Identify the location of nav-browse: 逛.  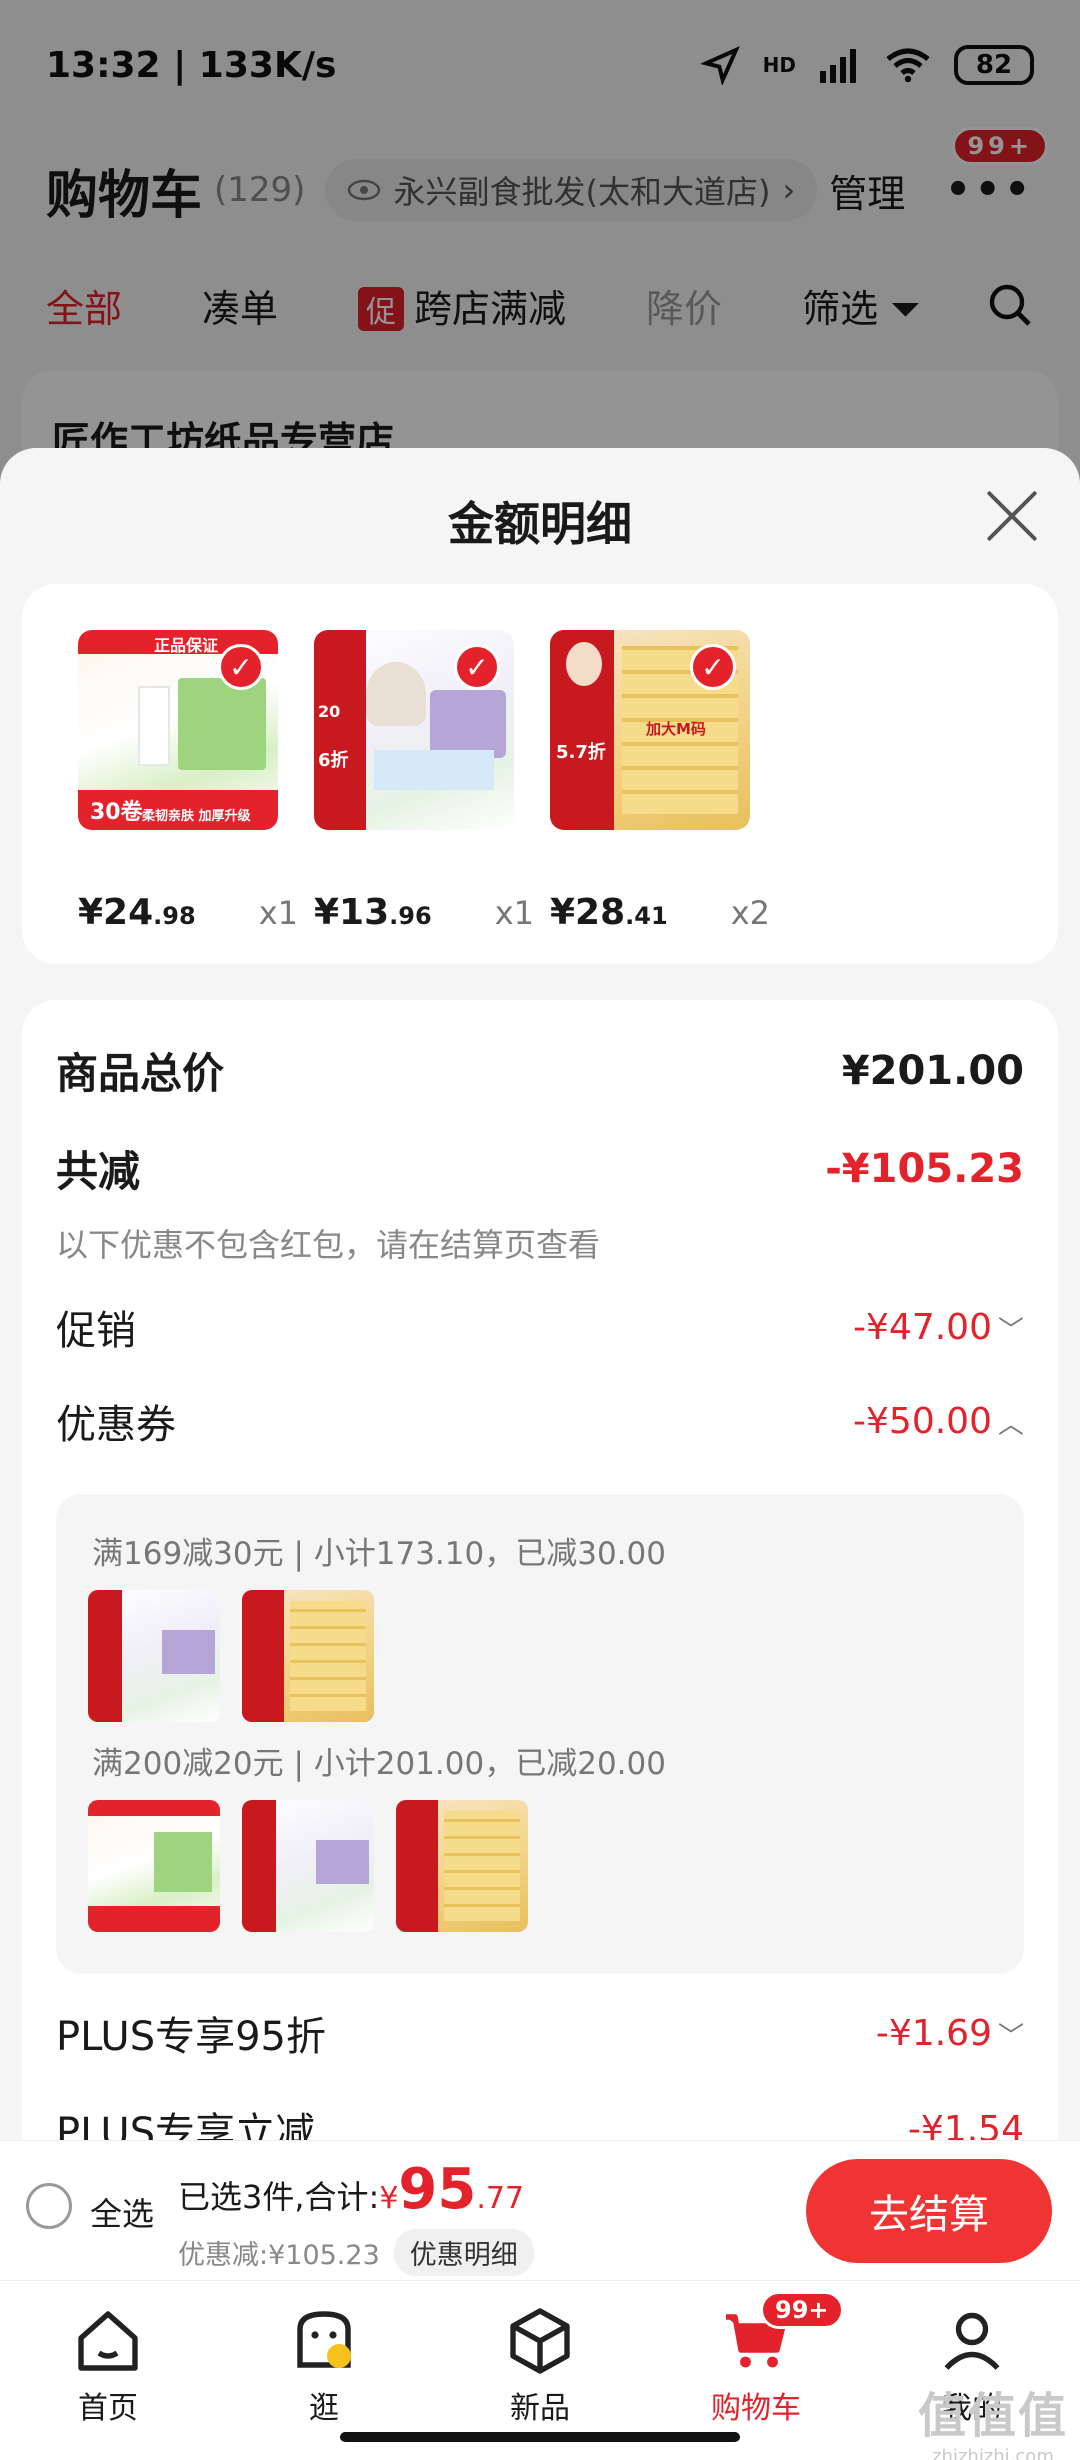
(324, 2366).